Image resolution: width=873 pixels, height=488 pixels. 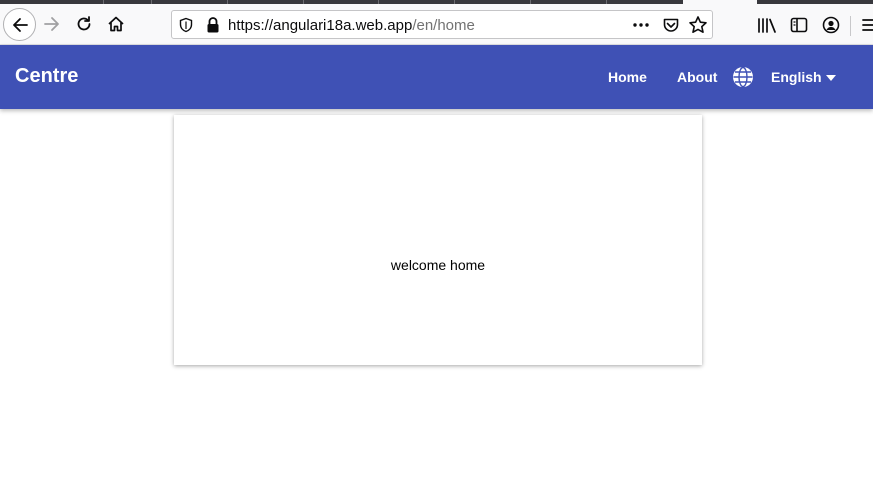 What do you see at coordinates (436, 77) in the screenshot?
I see `app-header: Centre Home About English` at bounding box center [436, 77].